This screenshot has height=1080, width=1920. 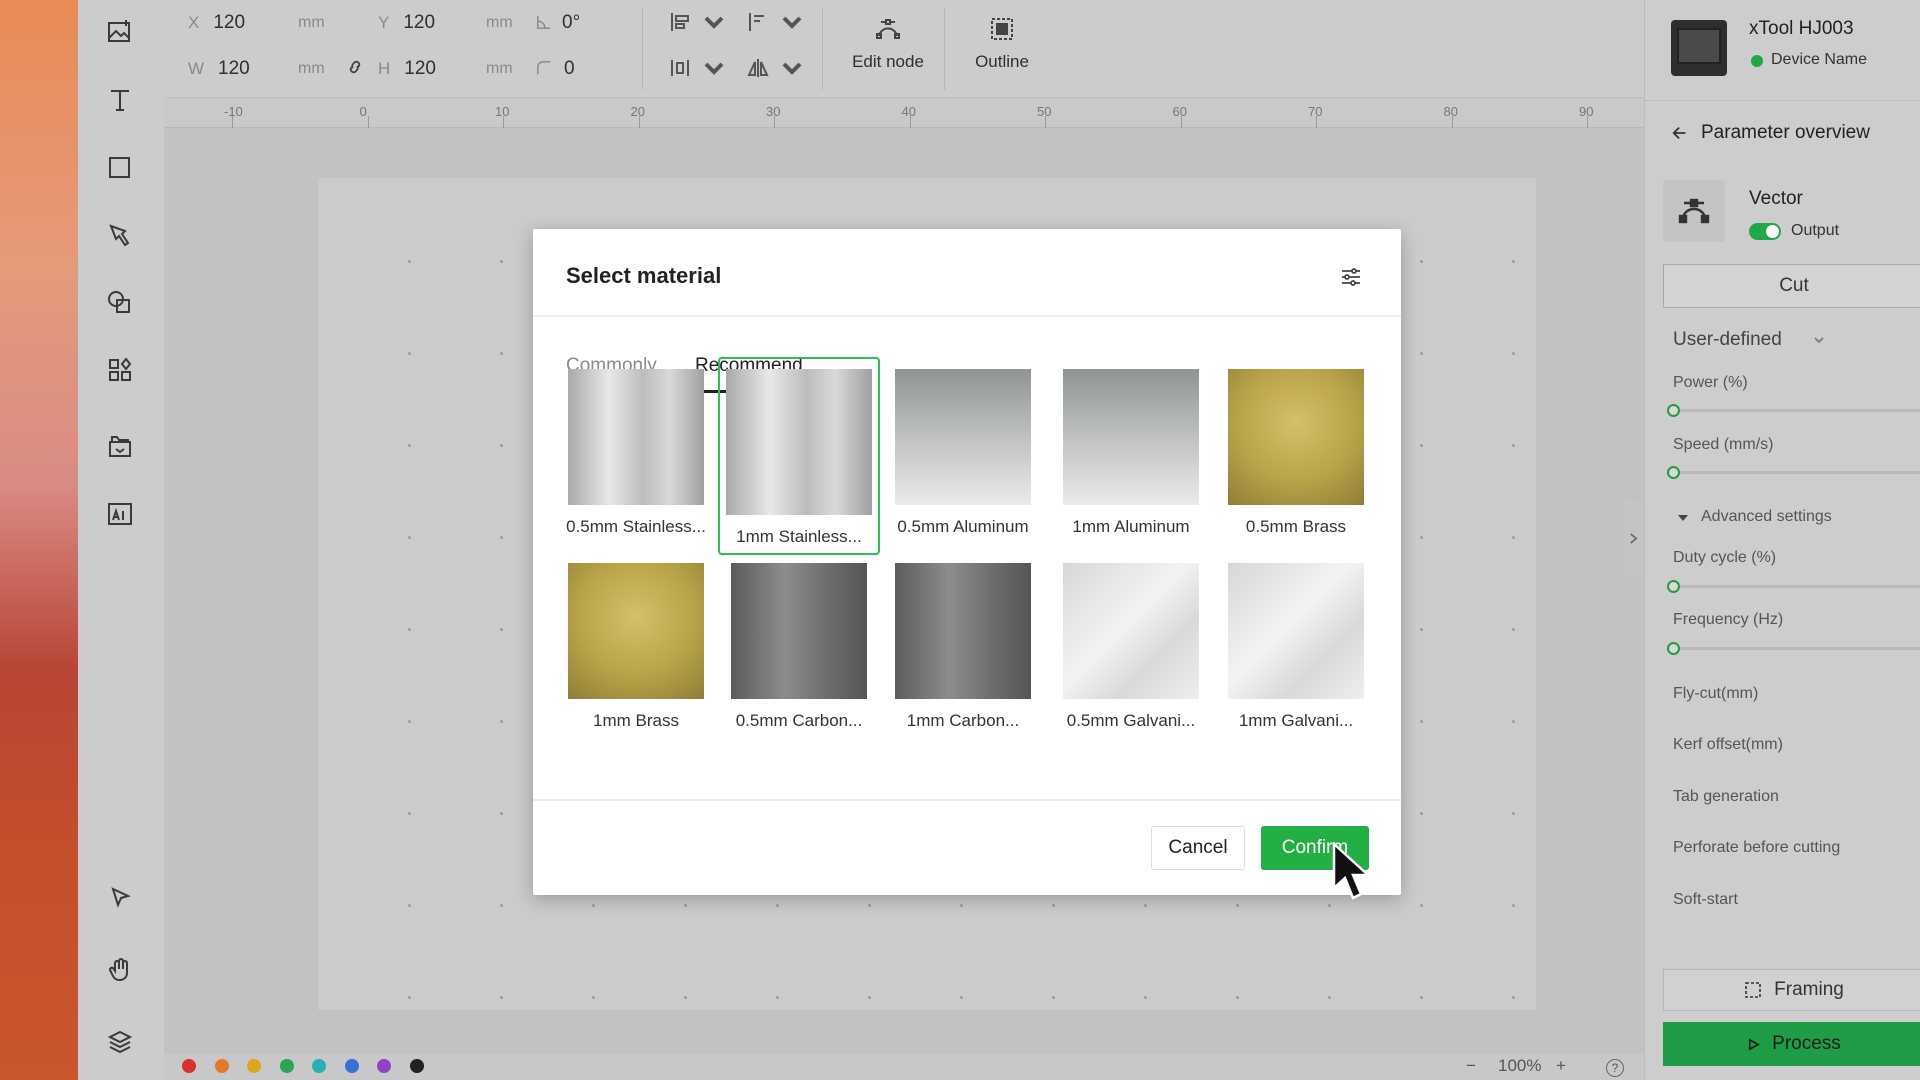 What do you see at coordinates (120, 235) in the screenshot?
I see `pen-icon` at bounding box center [120, 235].